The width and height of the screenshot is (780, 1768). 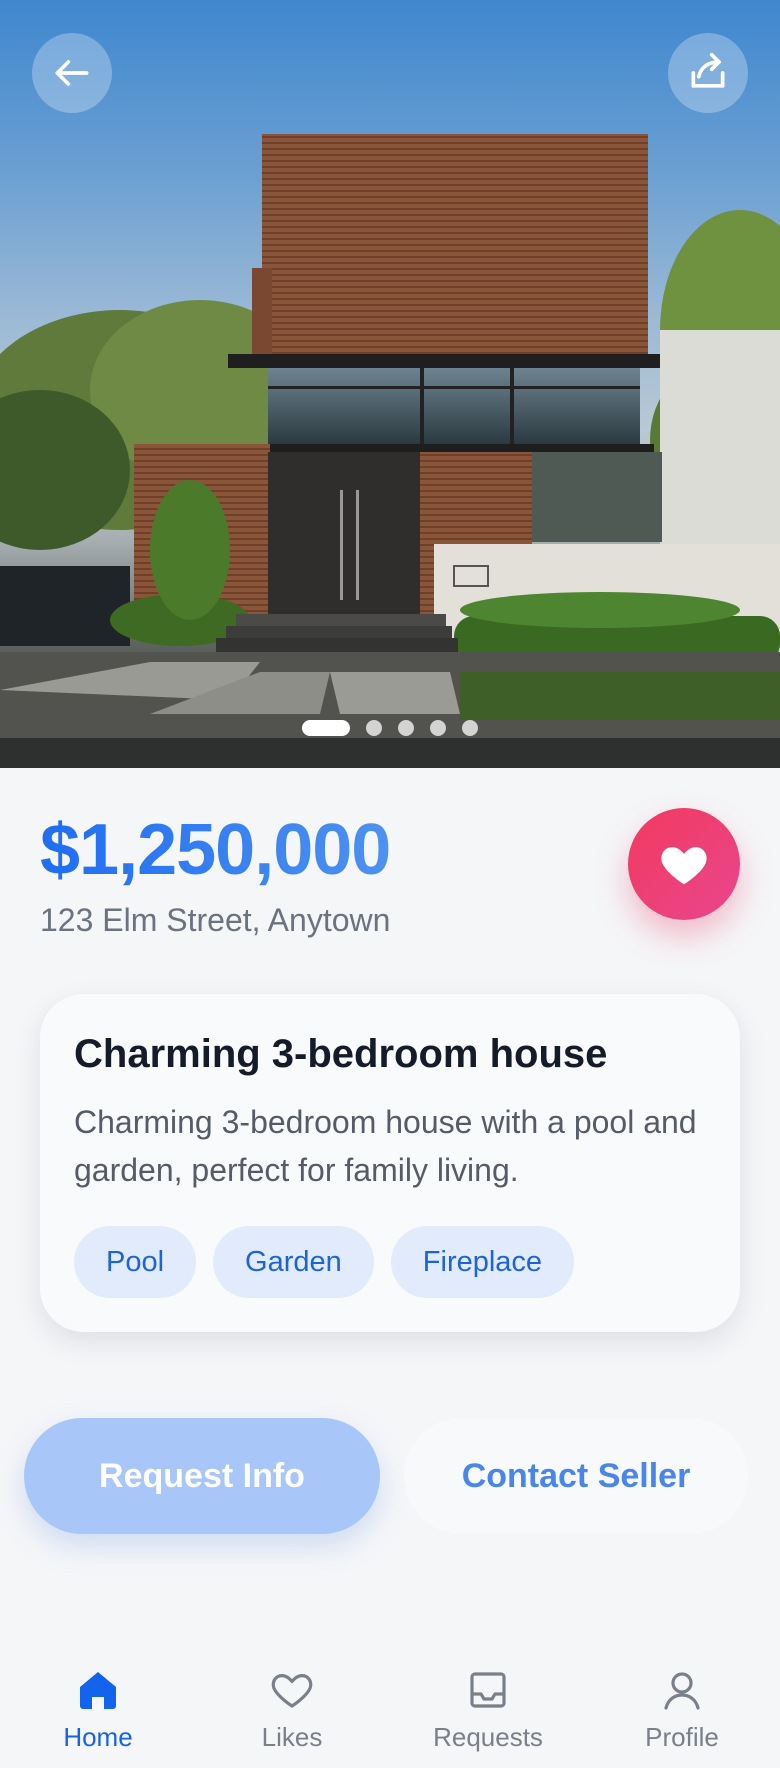 I want to click on arrow-left-icon, so click(x=72, y=73).